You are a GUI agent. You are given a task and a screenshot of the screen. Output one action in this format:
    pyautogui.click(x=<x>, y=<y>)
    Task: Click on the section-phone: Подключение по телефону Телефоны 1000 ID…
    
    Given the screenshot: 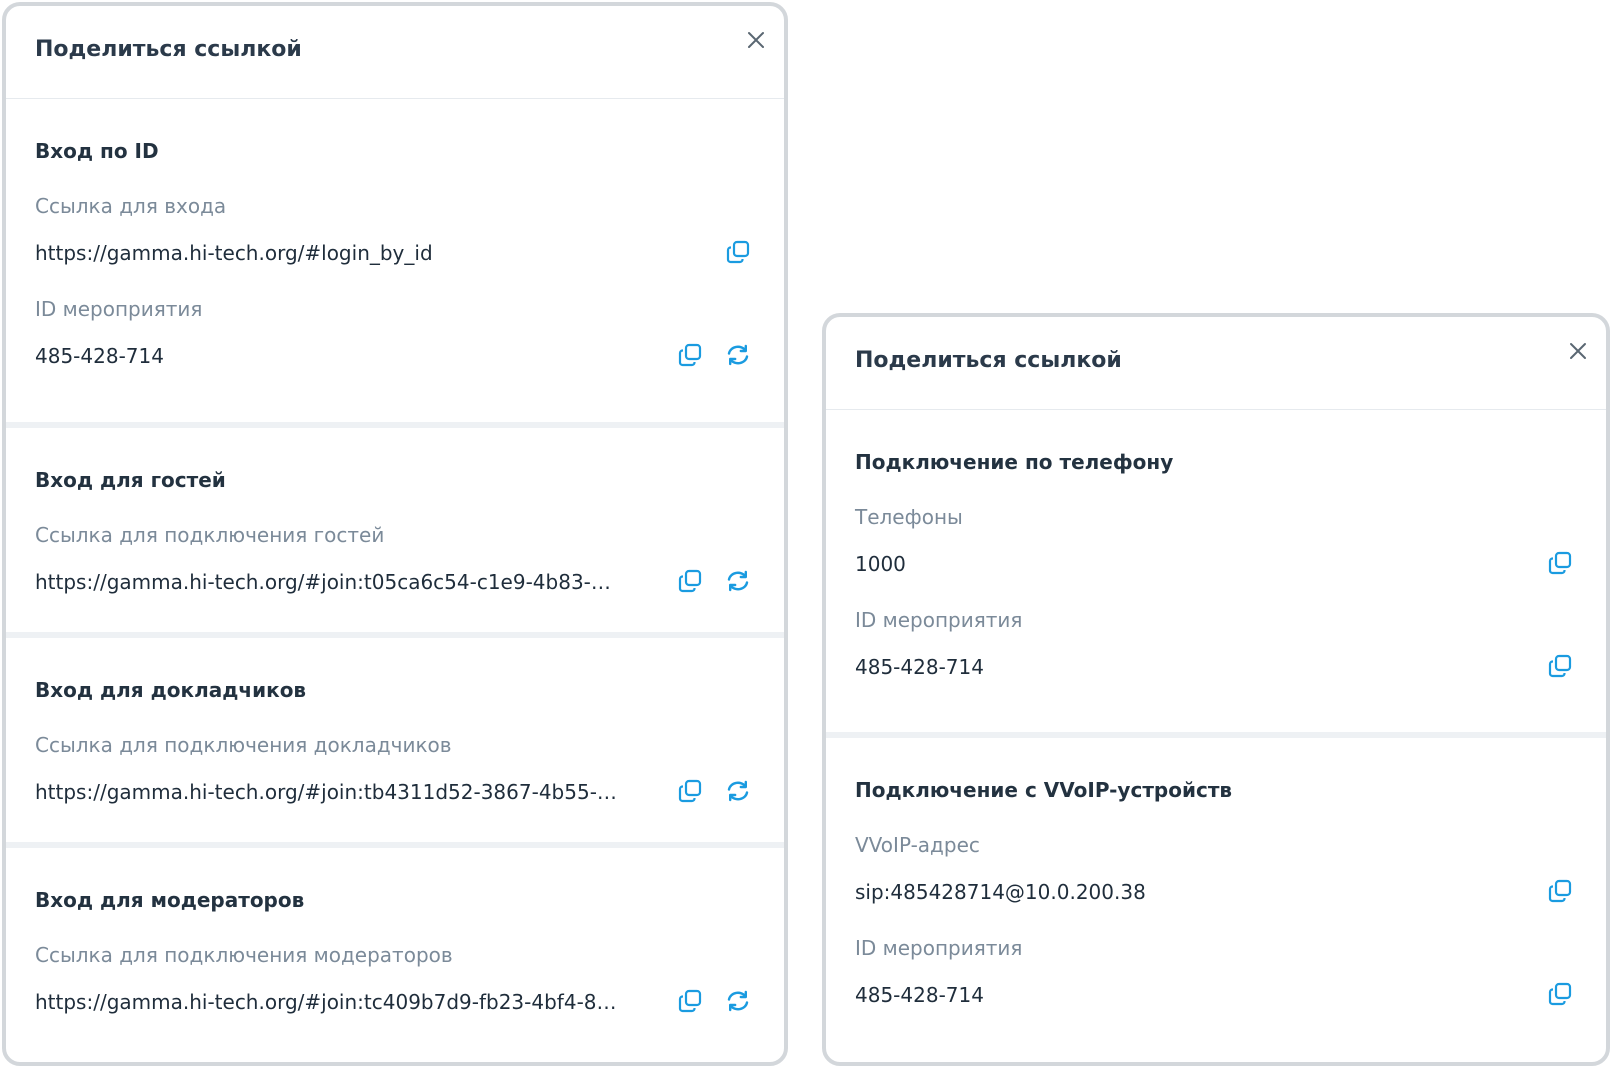 What is the action you would take?
    pyautogui.click(x=1216, y=571)
    